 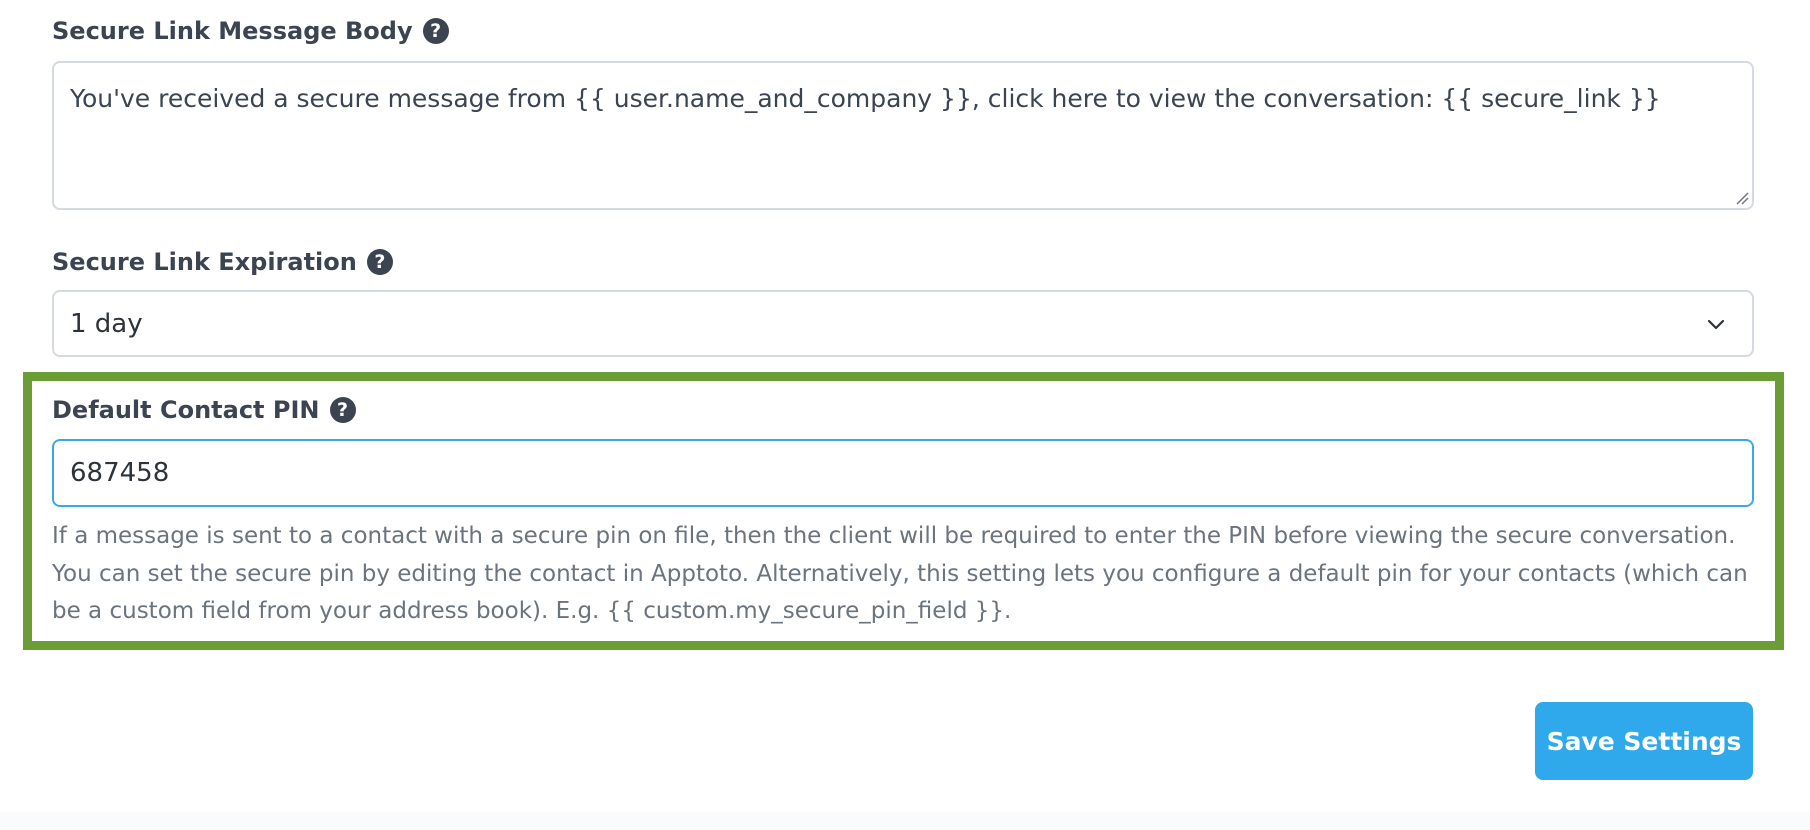 What do you see at coordinates (1716, 324) in the screenshot?
I see `chevron-down-icon` at bounding box center [1716, 324].